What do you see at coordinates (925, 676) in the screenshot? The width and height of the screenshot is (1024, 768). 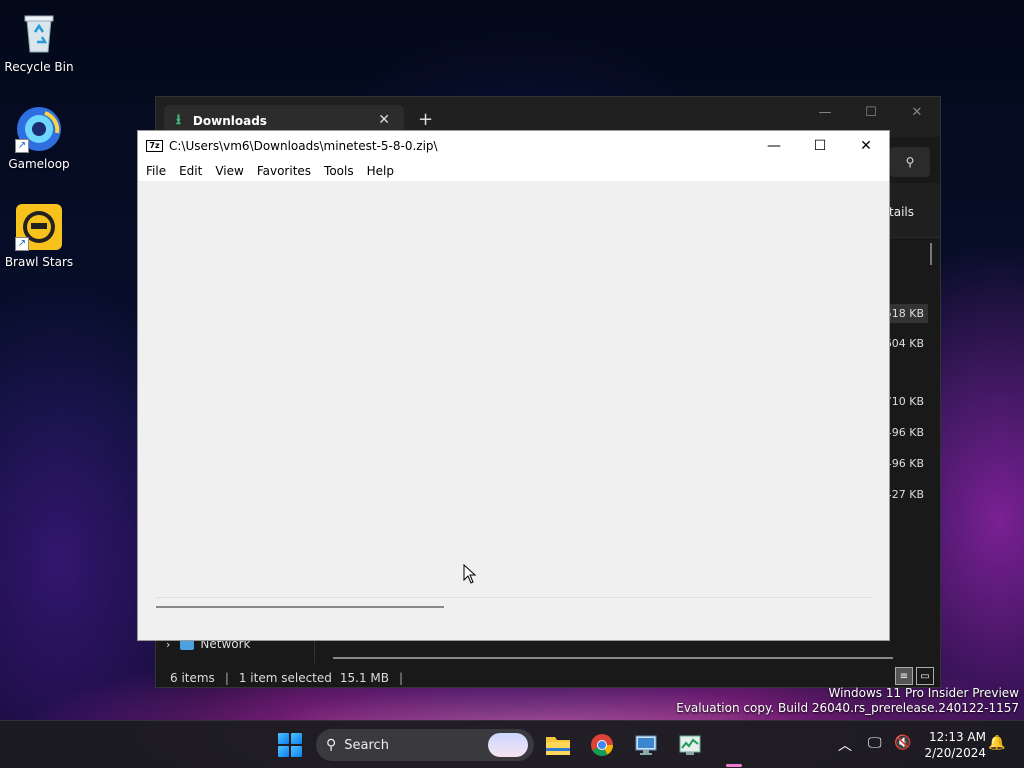 I see `tiles-view-button: ▭` at bounding box center [925, 676].